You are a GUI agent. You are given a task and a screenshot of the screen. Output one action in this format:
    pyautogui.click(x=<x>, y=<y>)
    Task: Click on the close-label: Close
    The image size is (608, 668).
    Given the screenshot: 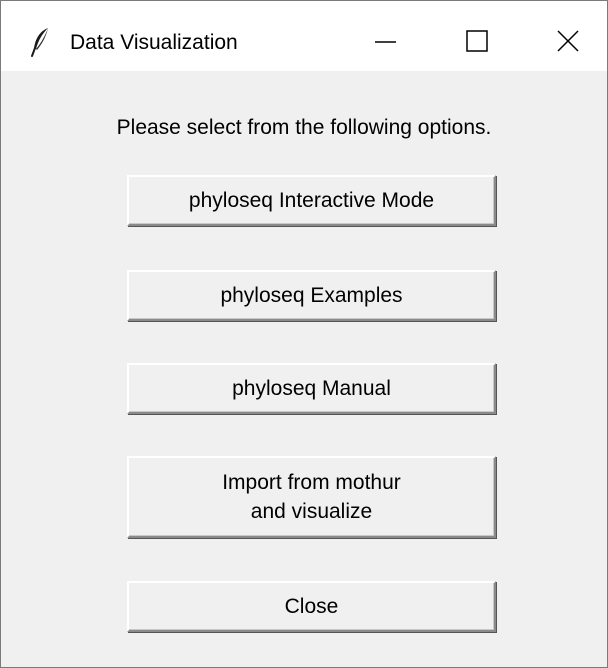 What is the action you would take?
    pyautogui.click(x=311, y=606)
    